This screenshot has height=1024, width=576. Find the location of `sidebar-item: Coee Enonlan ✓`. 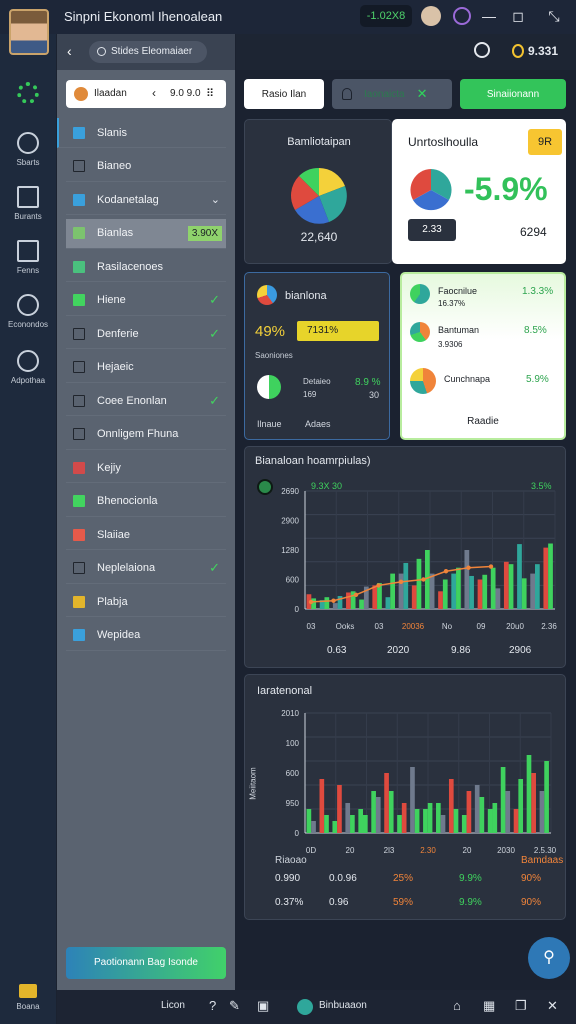

sidebar-item: Coee Enonlan ✓ is located at coordinates (146, 401).